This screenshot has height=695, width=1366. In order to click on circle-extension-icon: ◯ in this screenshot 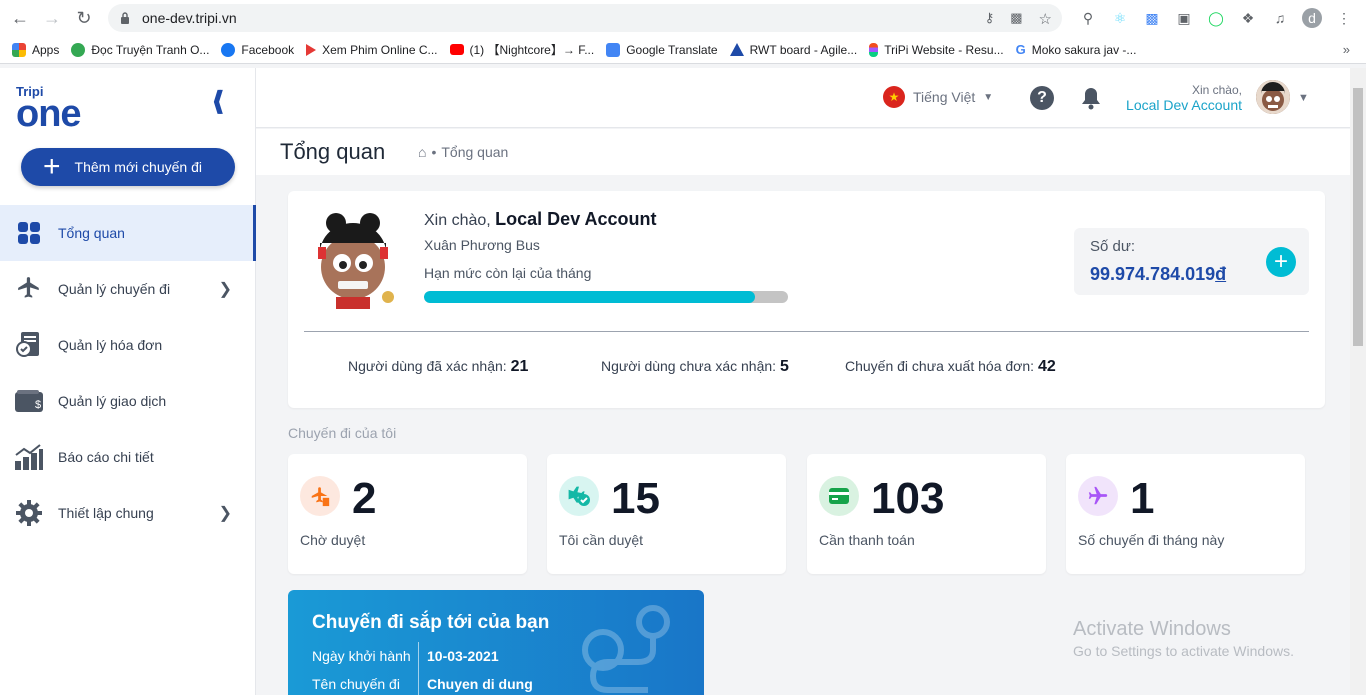, I will do `click(1216, 18)`.